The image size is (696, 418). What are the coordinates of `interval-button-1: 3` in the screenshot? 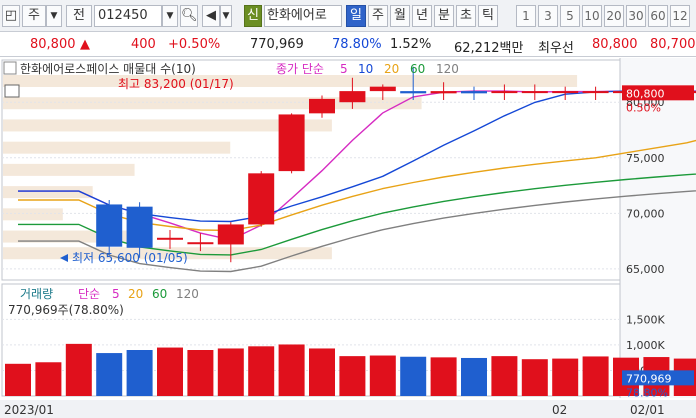 It's located at (548, 16).